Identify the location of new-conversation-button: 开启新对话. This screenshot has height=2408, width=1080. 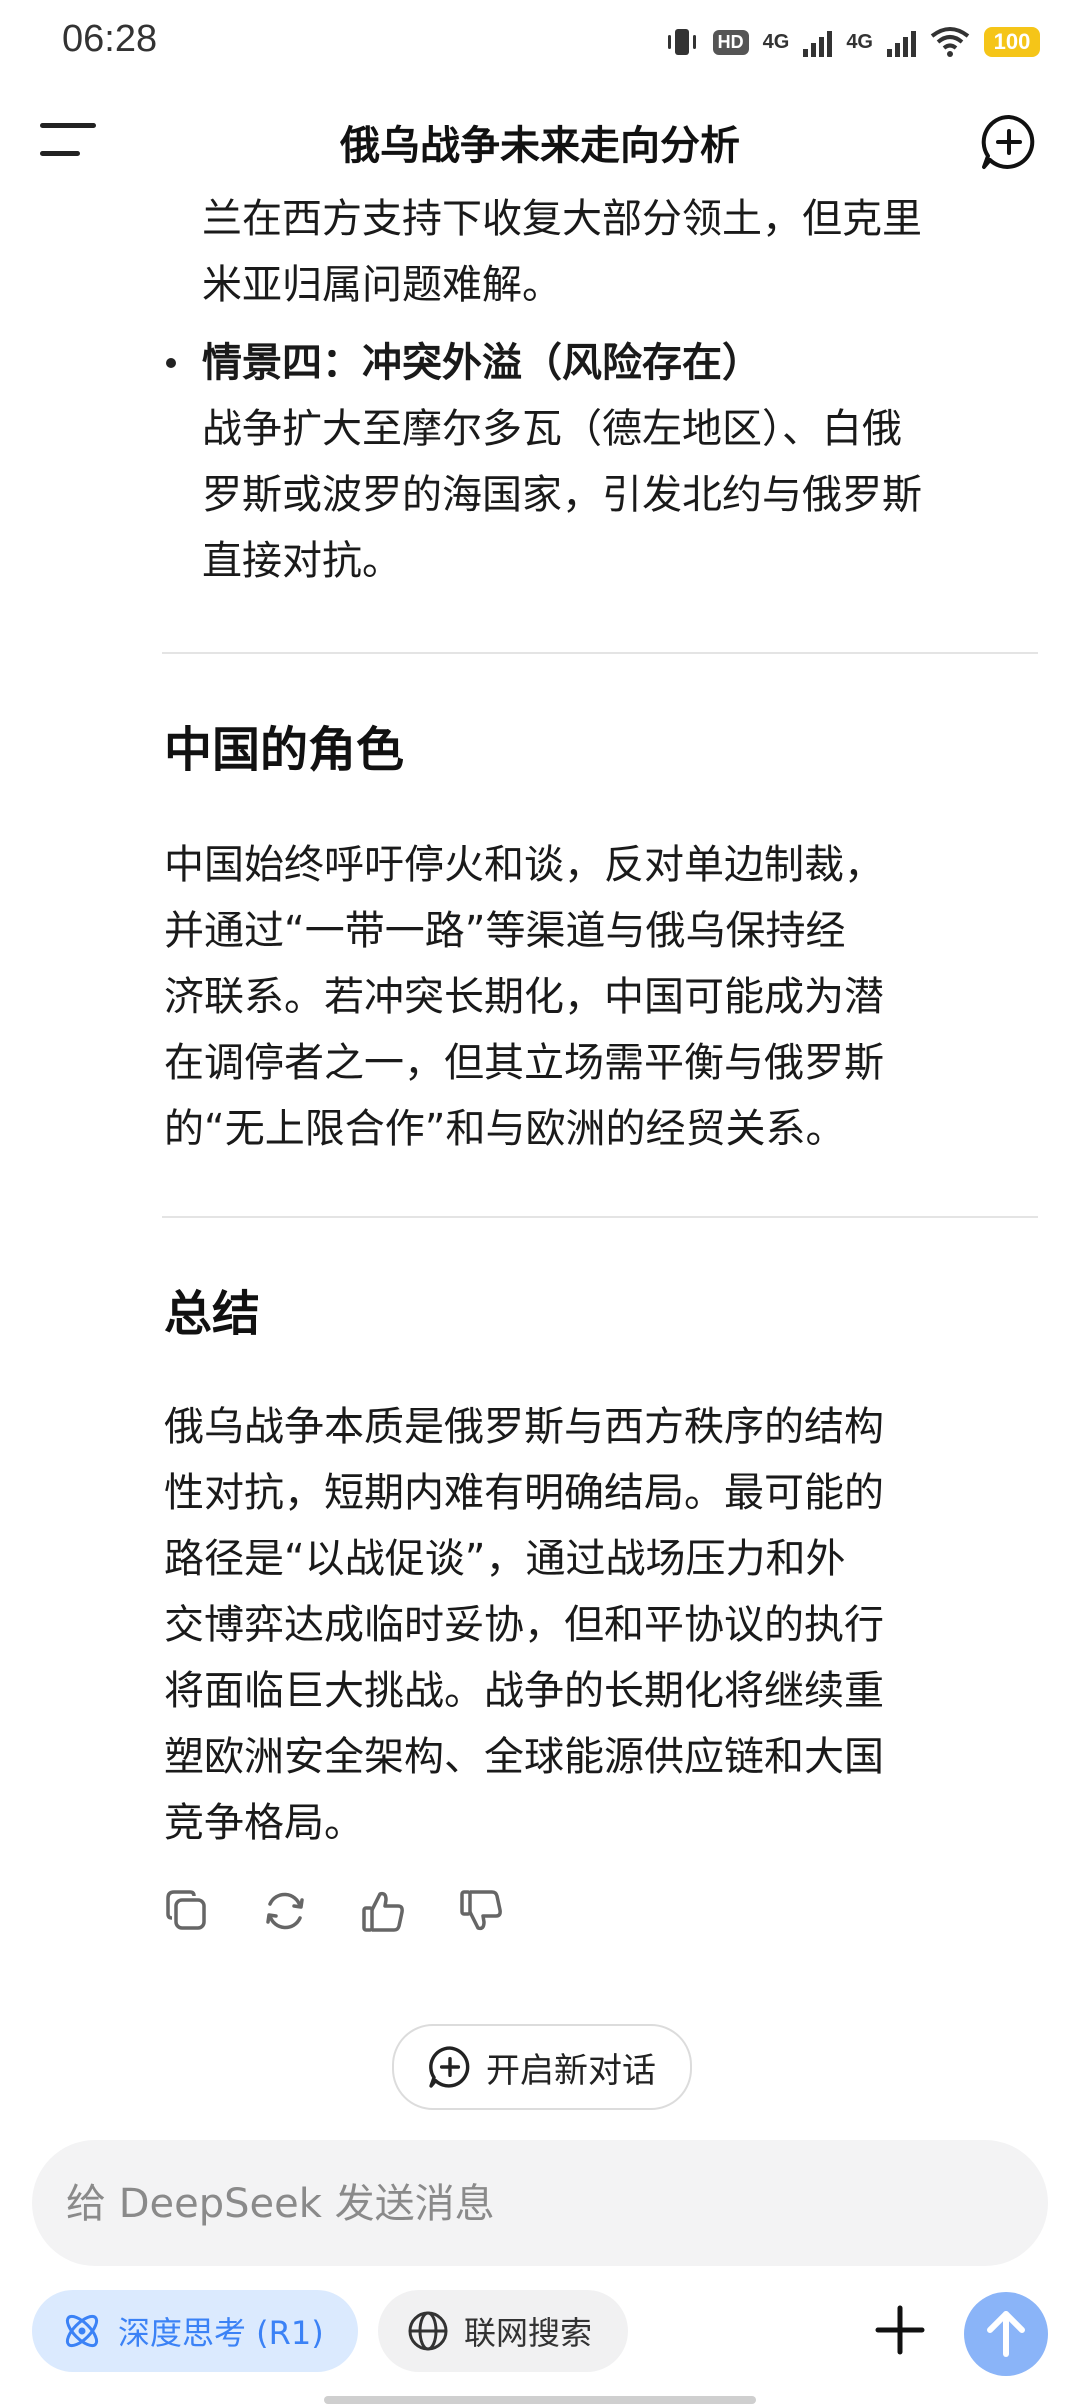
(542, 2067).